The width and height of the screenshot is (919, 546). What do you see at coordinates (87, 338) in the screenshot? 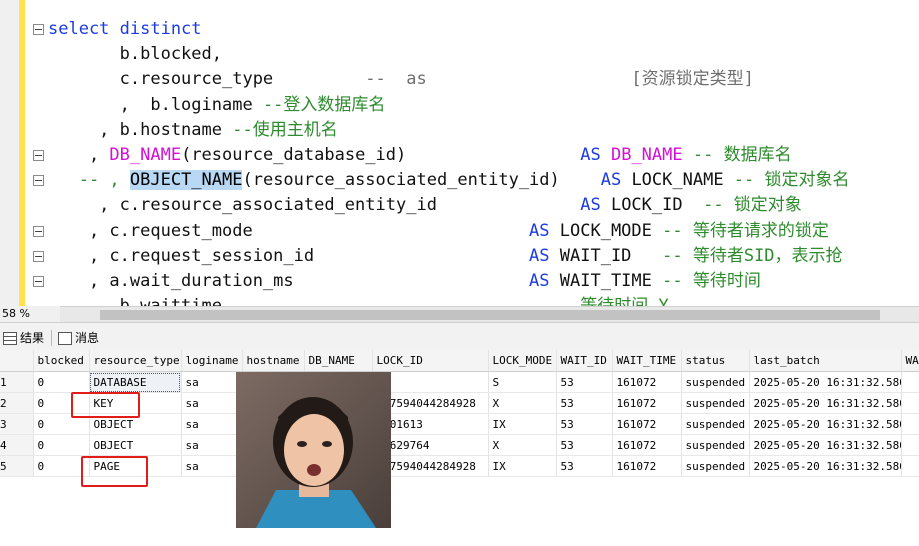
I see `tab-messages-label: 消息` at bounding box center [87, 338].